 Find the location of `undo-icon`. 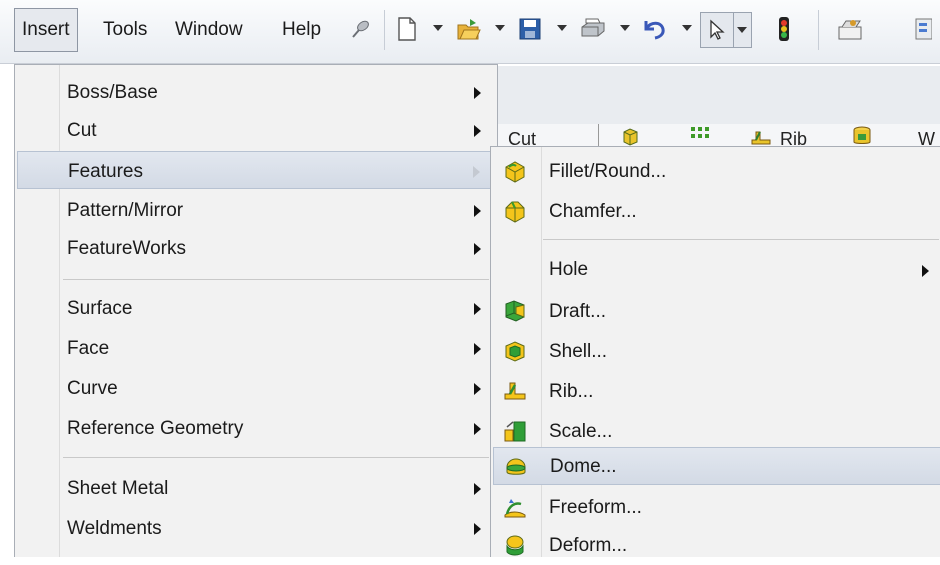

undo-icon is located at coordinates (655, 29).